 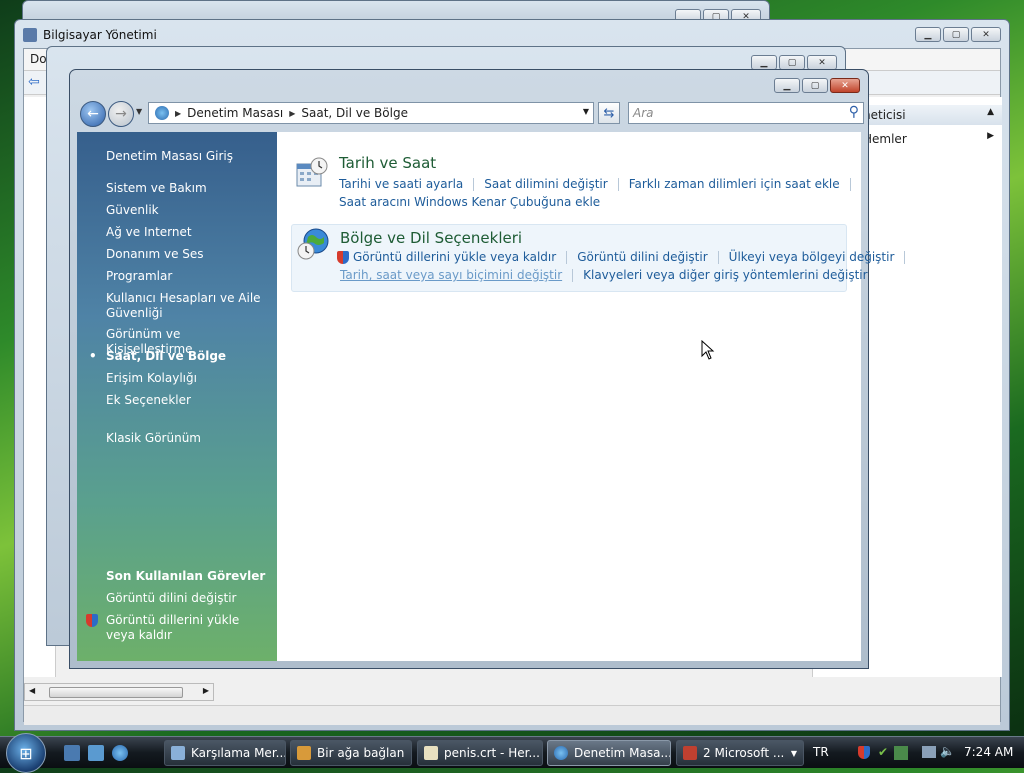 What do you see at coordinates (929, 752) in the screenshot?
I see `network-status-icon` at bounding box center [929, 752].